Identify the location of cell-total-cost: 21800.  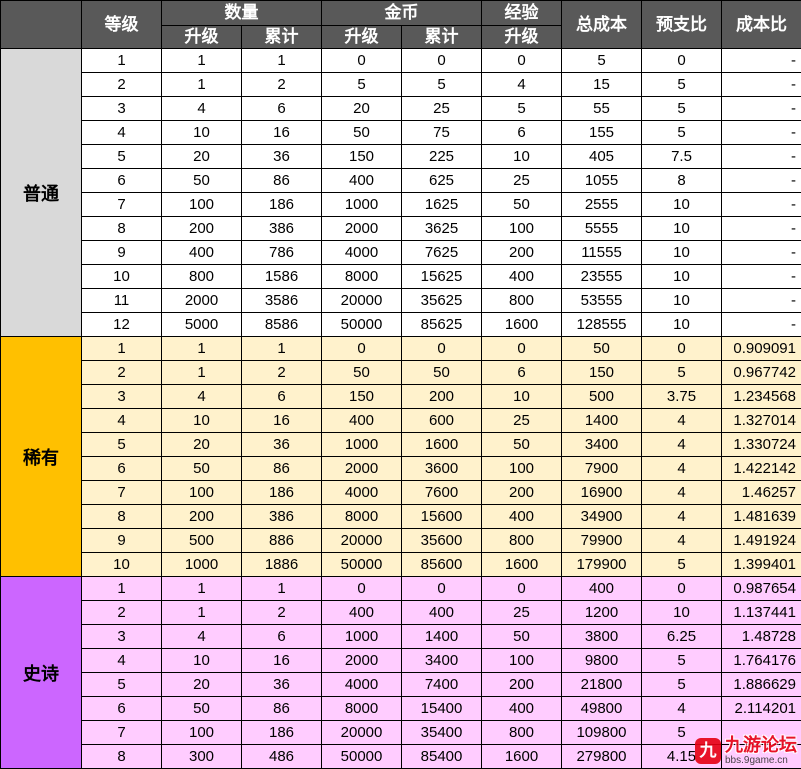
(601, 684).